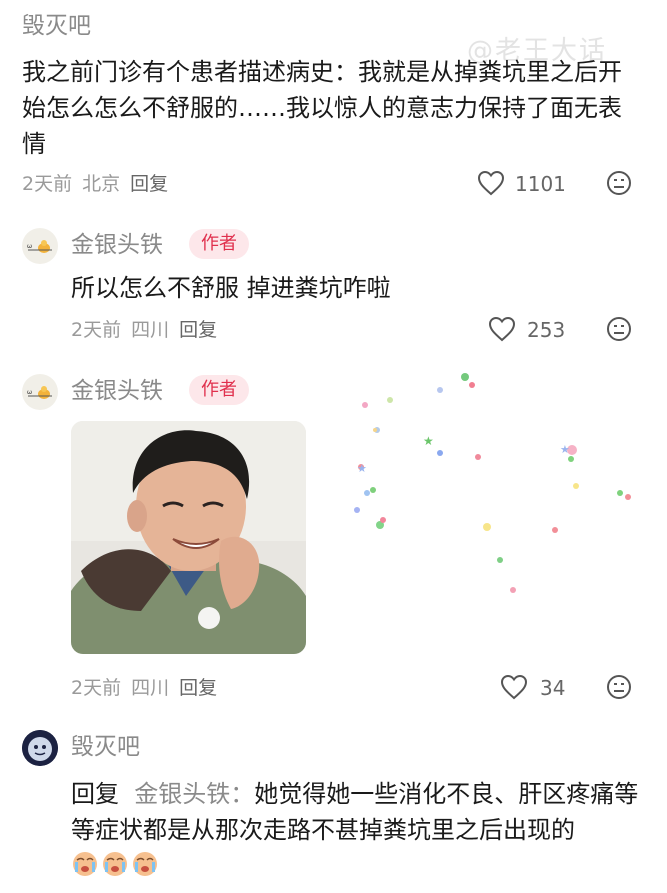 This screenshot has width=667, height=893. Describe the element at coordinates (553, 688) in the screenshot. I see `like-count: 34` at that location.